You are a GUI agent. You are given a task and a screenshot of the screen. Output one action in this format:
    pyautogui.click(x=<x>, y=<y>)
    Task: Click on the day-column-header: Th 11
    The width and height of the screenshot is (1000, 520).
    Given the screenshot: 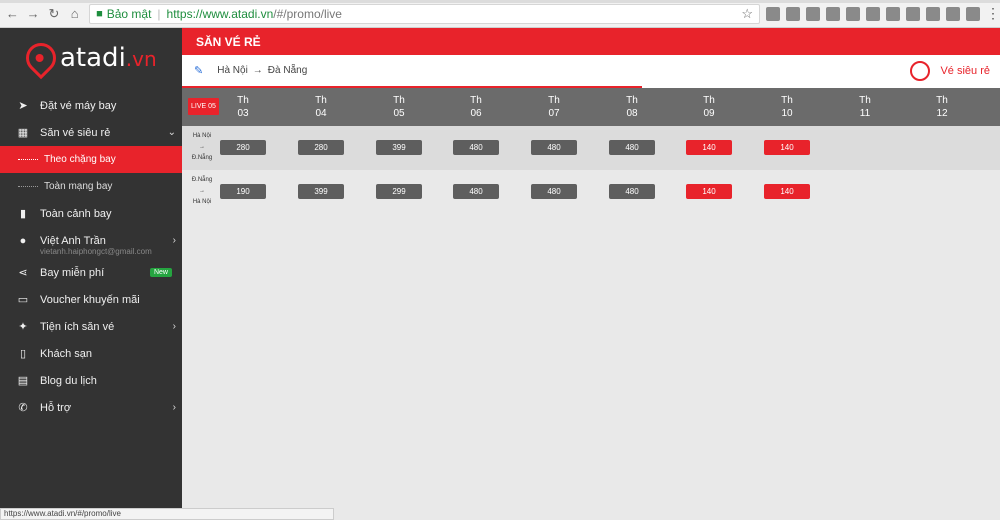 What is the action you would take?
    pyautogui.click(x=865, y=107)
    